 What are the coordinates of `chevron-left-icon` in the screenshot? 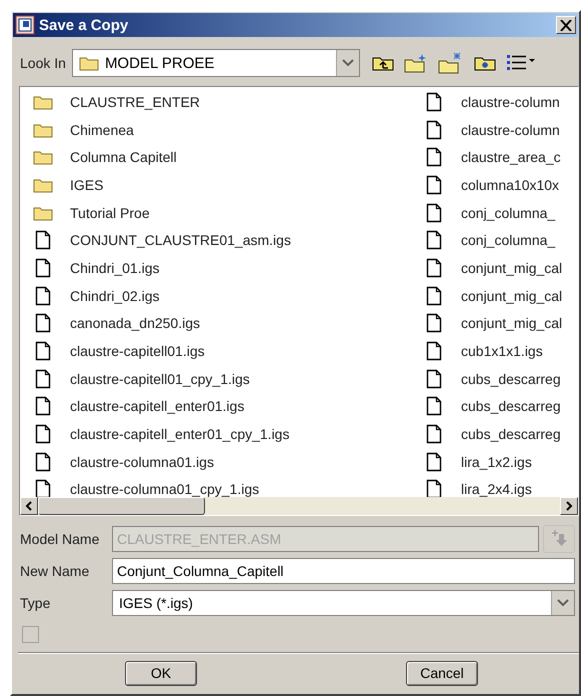 It's located at (29, 506).